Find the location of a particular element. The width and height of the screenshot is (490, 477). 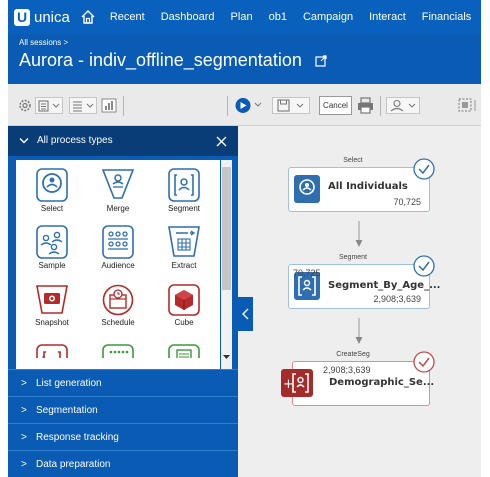

save-dropdown is located at coordinates (291, 105).